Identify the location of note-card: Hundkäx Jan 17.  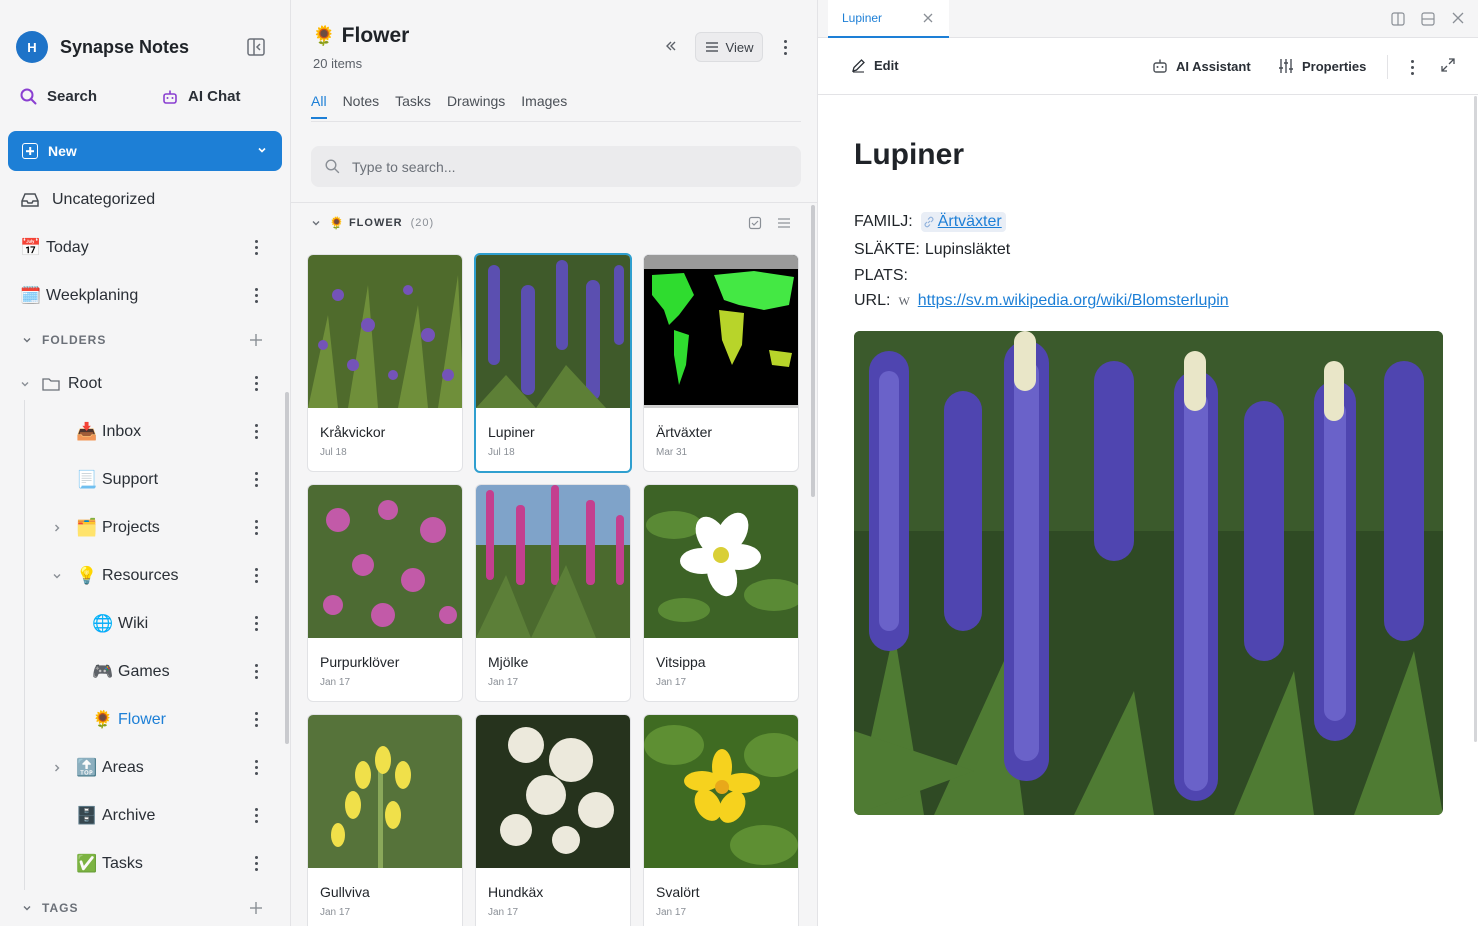
(553, 820).